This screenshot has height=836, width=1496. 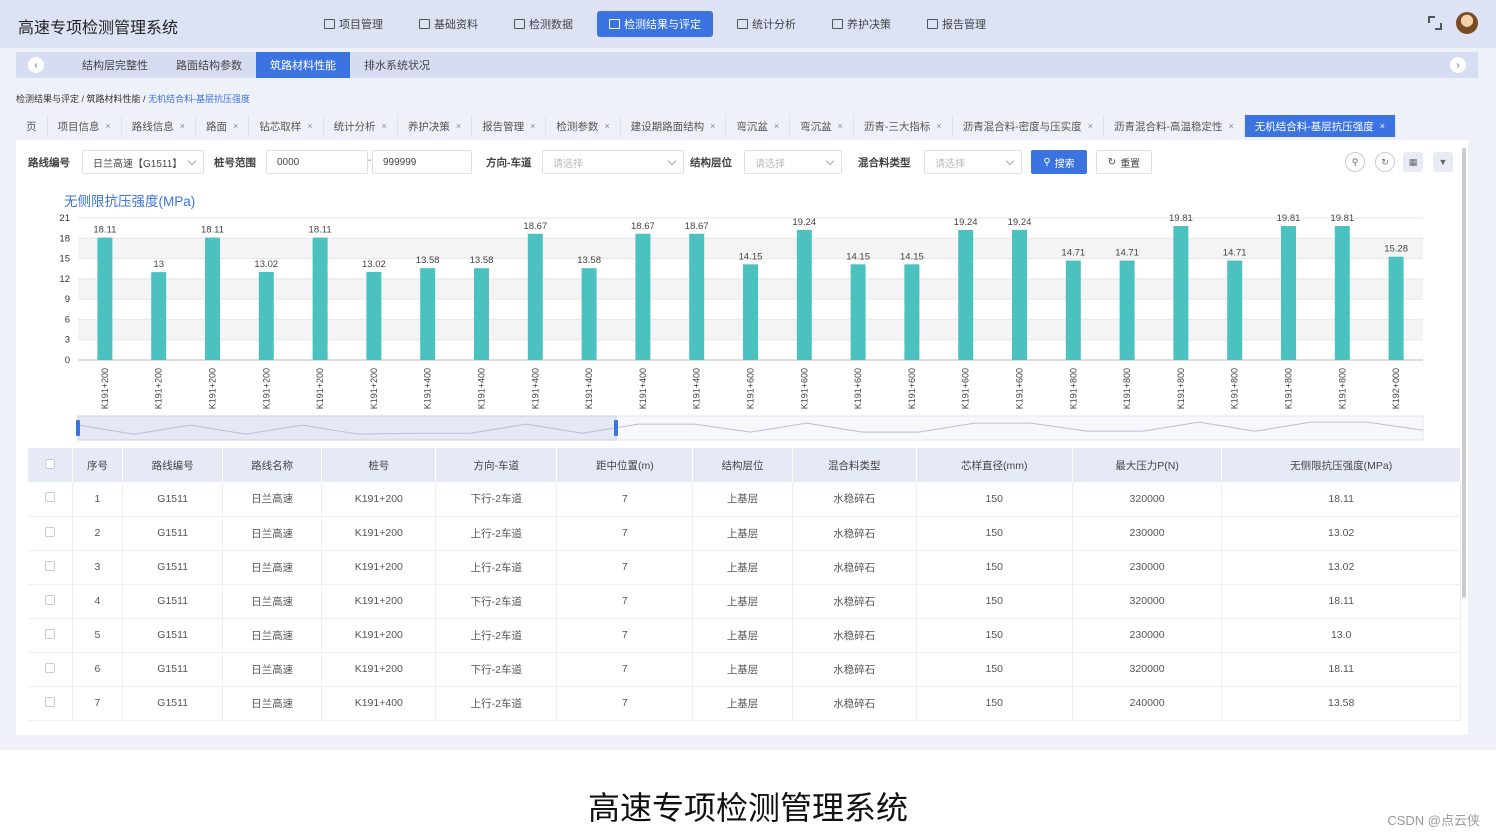 What do you see at coordinates (159, 126) in the screenshot?
I see `page-tab: 路线信息 ×` at bounding box center [159, 126].